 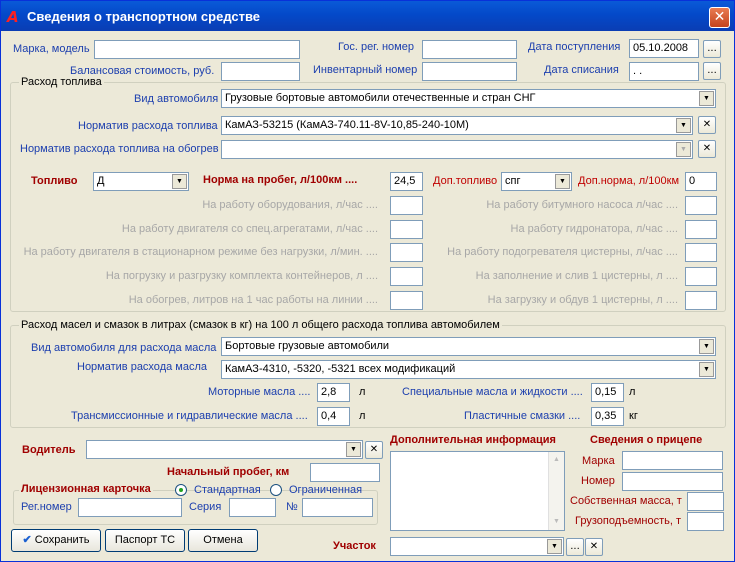 I want to click on date-off-input: . ., so click(x=664, y=71).